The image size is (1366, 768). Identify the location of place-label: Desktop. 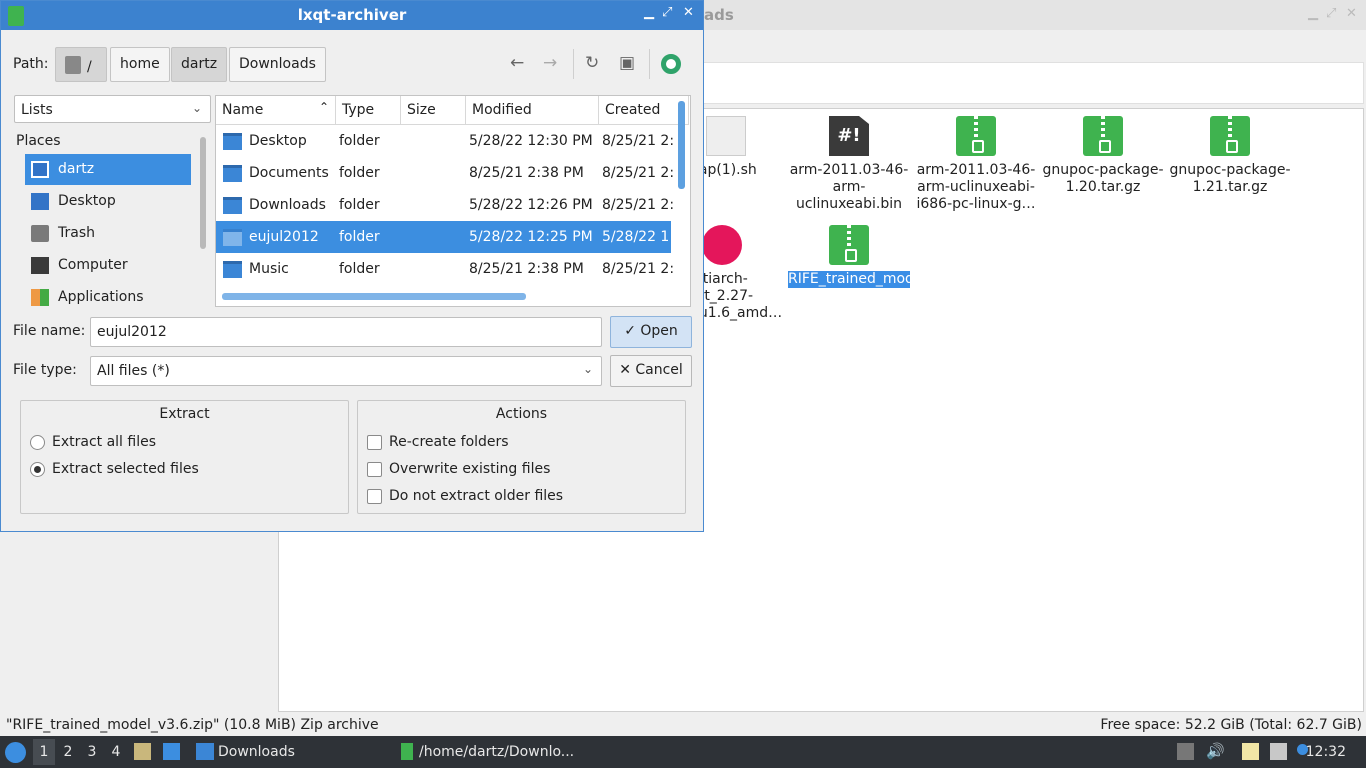
(87, 201).